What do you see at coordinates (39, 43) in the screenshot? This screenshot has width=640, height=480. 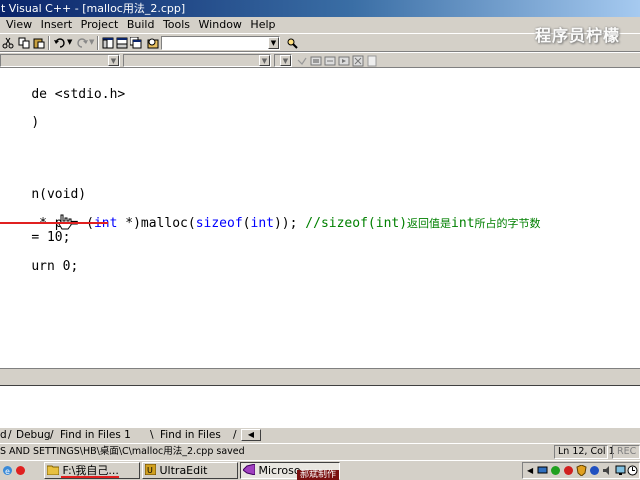 I see `paste-icon` at bounding box center [39, 43].